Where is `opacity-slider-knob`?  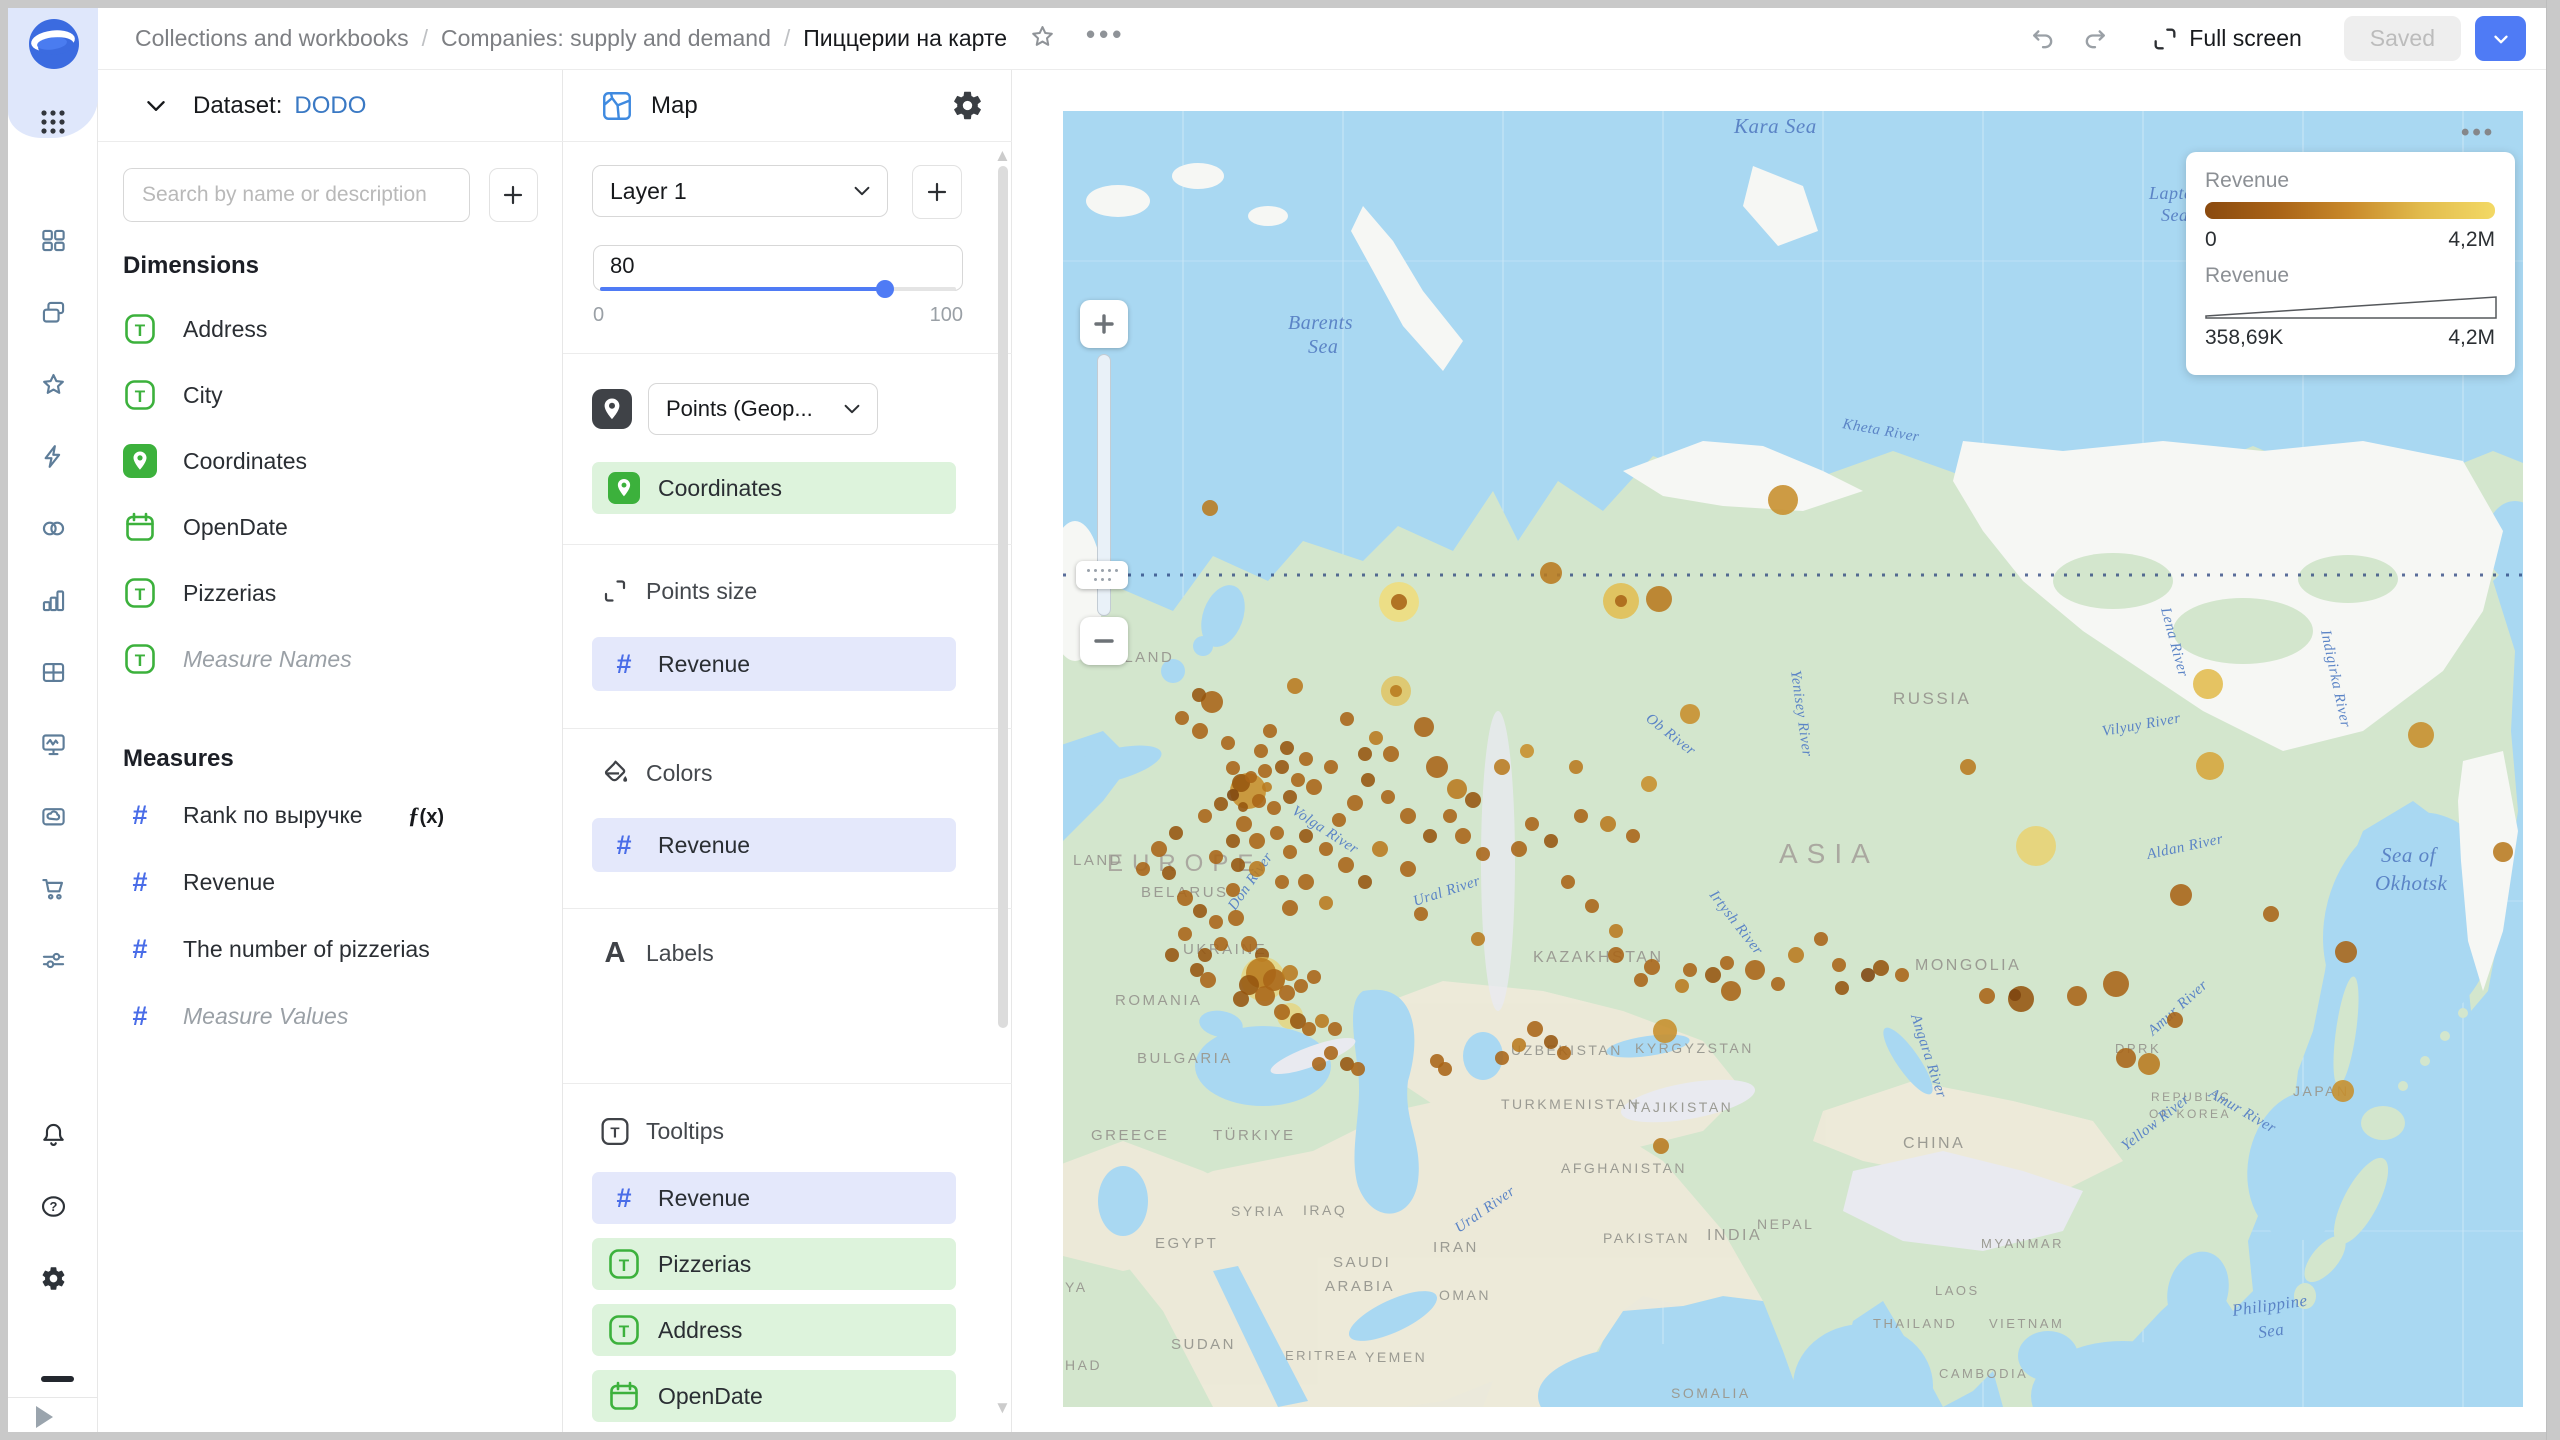 opacity-slider-knob is located at coordinates (884, 289).